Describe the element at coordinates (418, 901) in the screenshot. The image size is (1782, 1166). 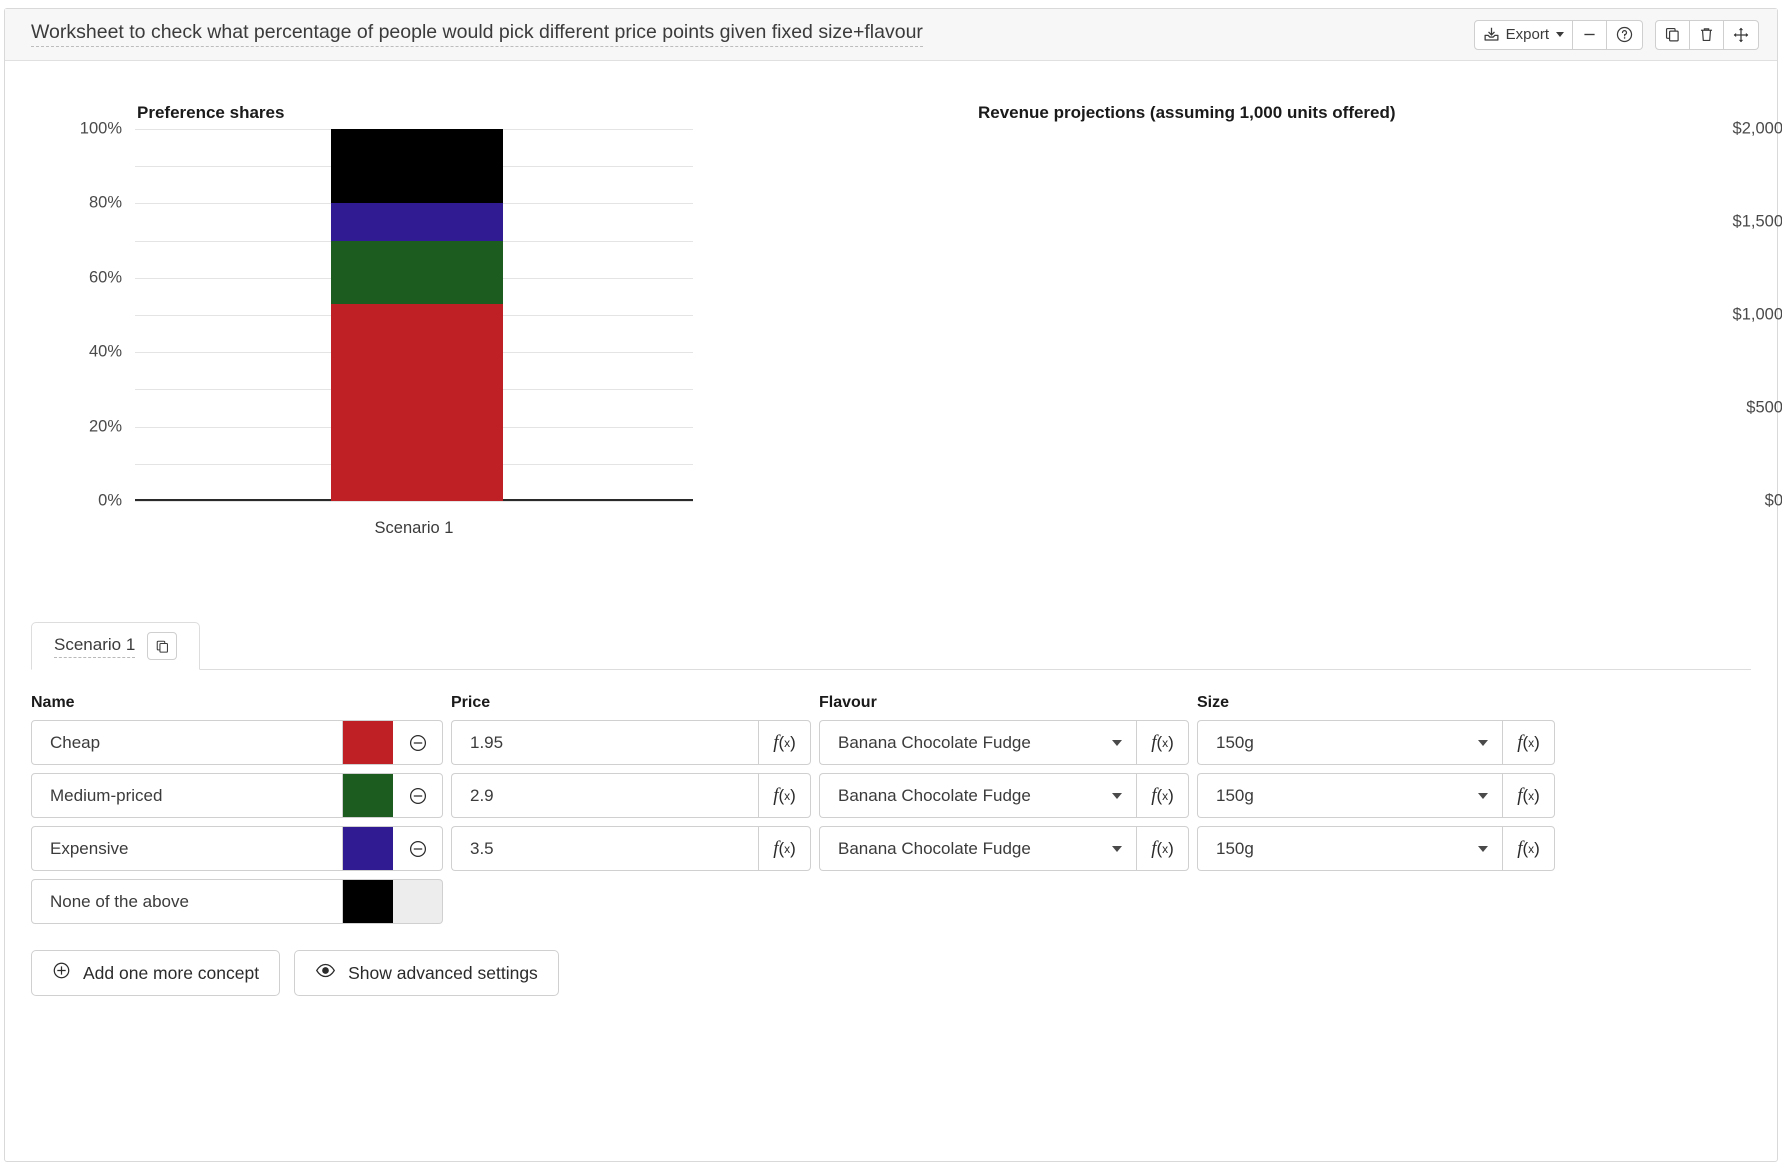
I see `remove-disabled-placeholder` at that location.